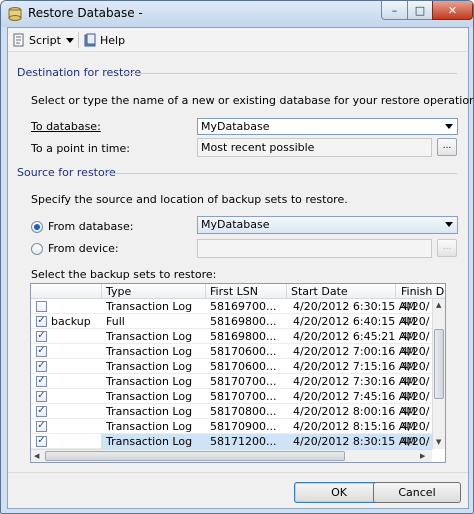 This screenshot has height=514, width=474. Describe the element at coordinates (37, 227) in the screenshot. I see `from-database-radio` at that location.